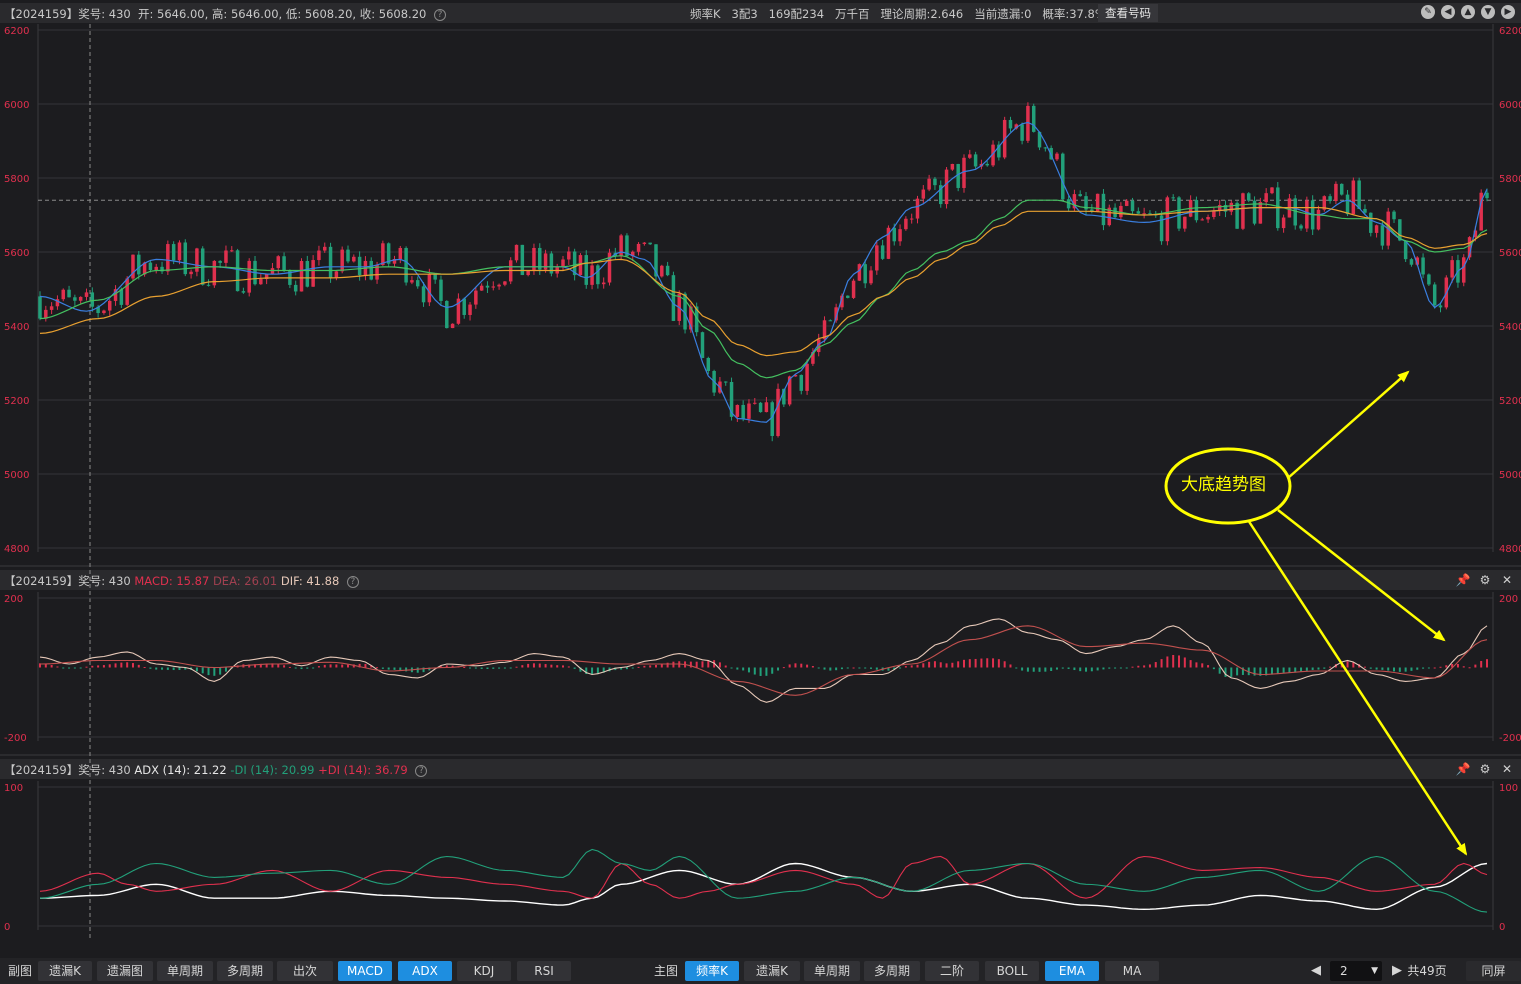 This screenshot has height=984, width=1521. Describe the element at coordinates (1493, 971) in the screenshot. I see `sync-screen-button: 同屏` at that location.